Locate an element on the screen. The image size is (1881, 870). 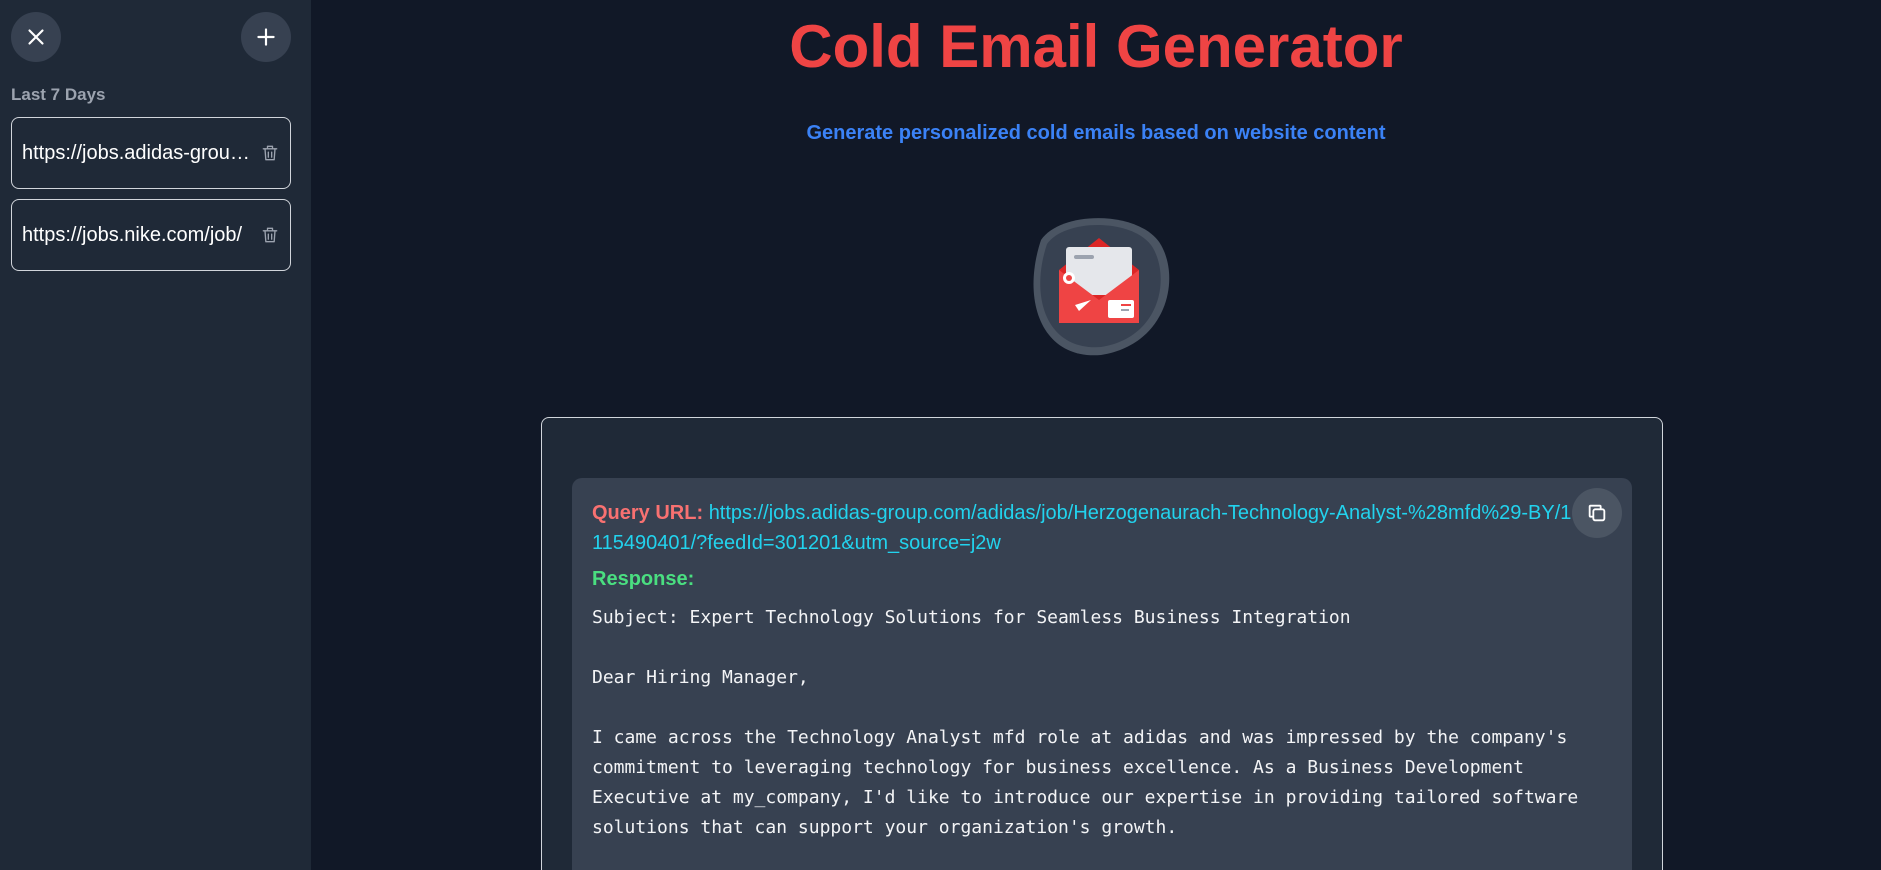
history-item-label: https://jobs.nike.com/job/ is located at coordinates (132, 234).